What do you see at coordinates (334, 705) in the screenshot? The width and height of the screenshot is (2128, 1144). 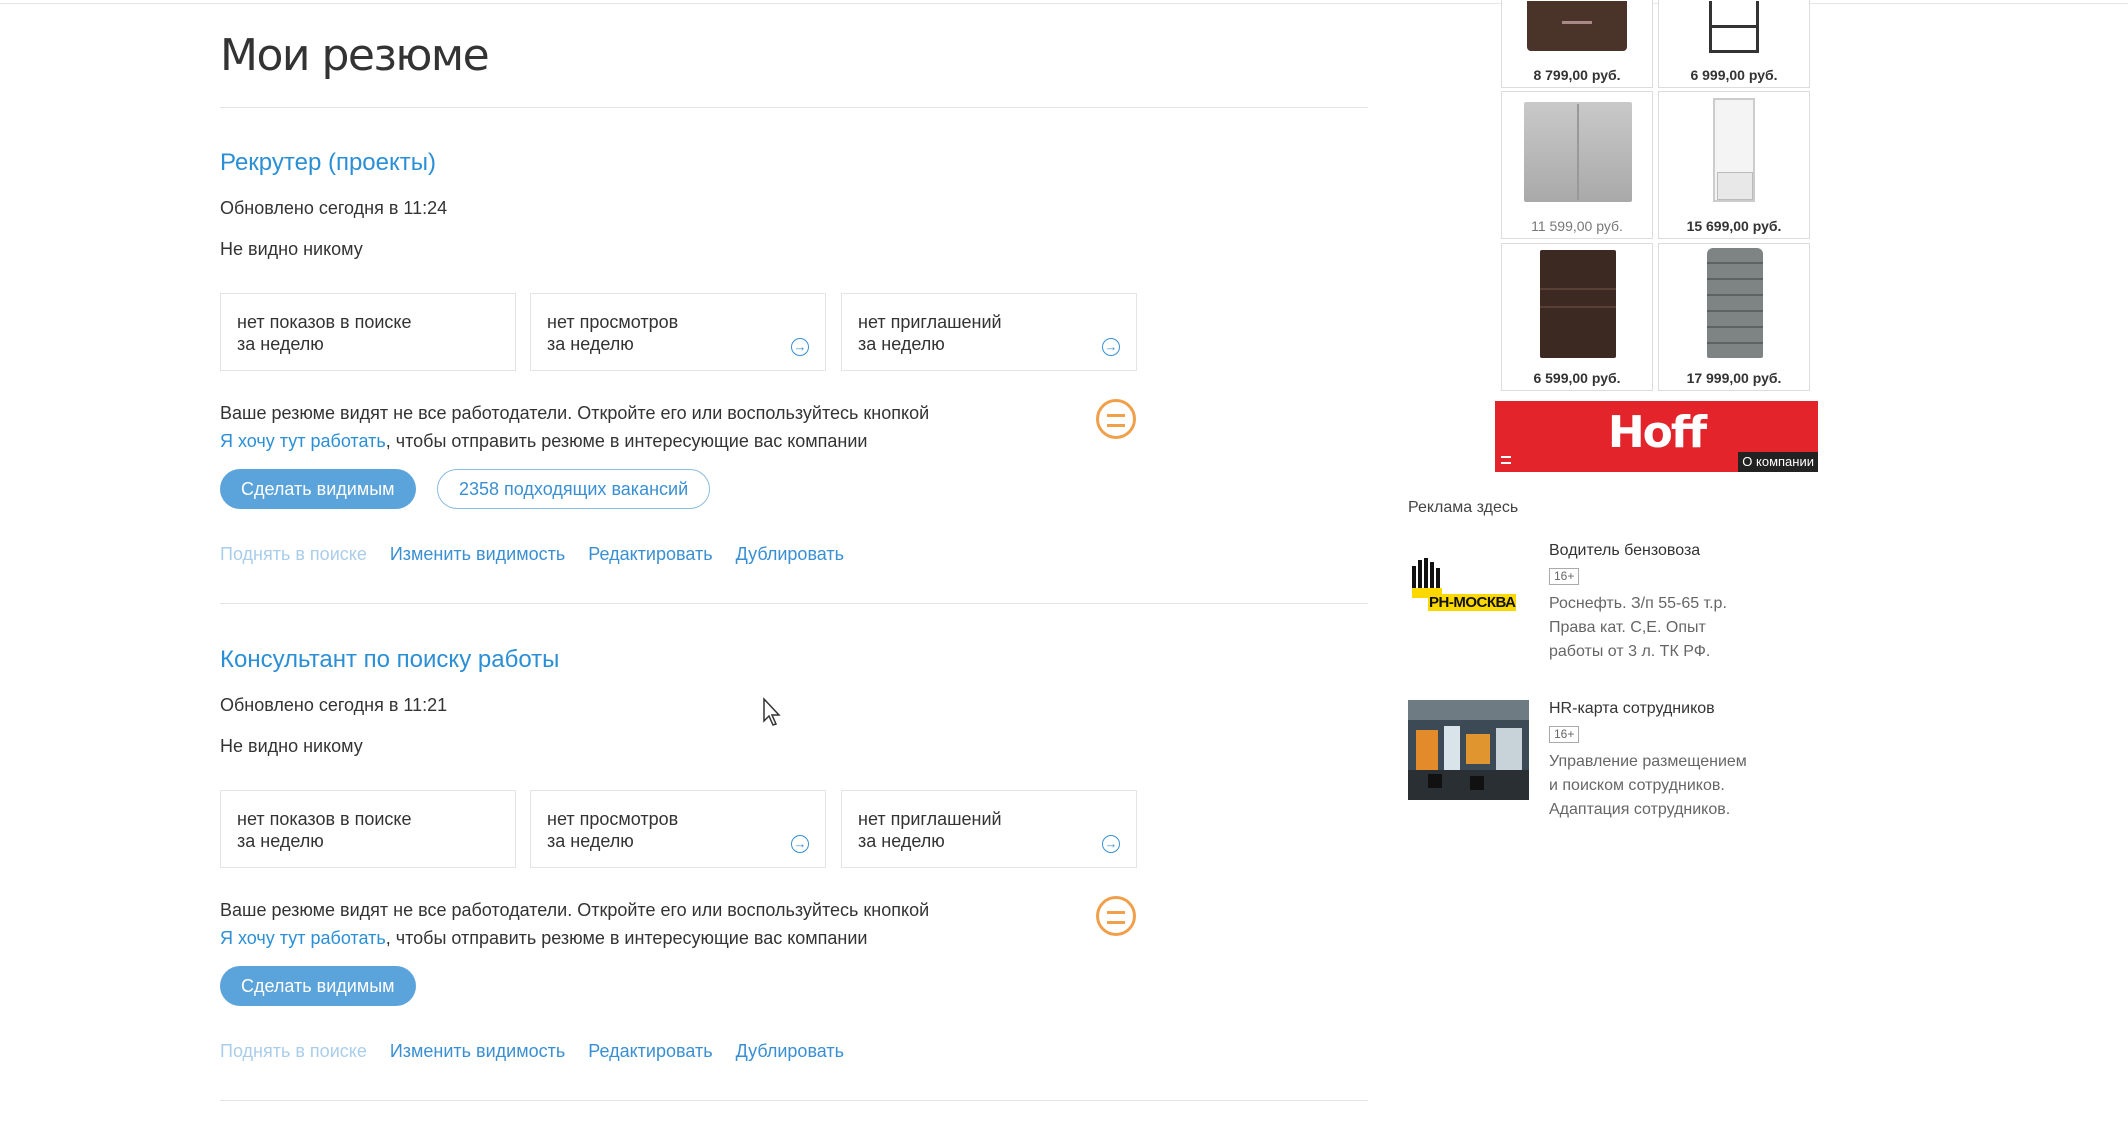 I see `updated-text: Обновлено сегодня в 11:21` at bounding box center [334, 705].